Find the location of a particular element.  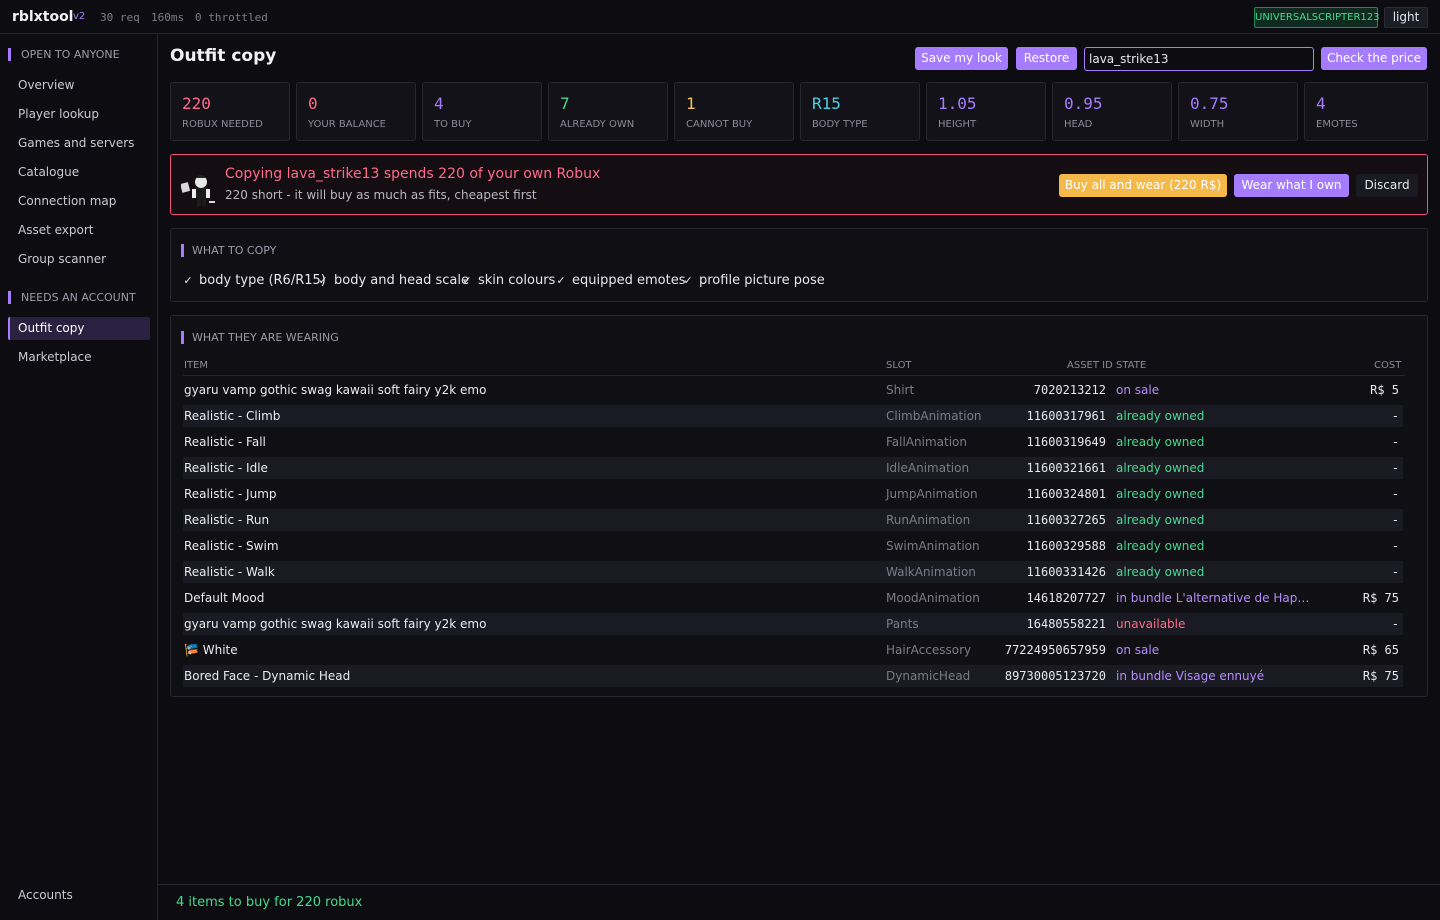

sidebar-item-catalogue: Catalogue is located at coordinates (79, 172).